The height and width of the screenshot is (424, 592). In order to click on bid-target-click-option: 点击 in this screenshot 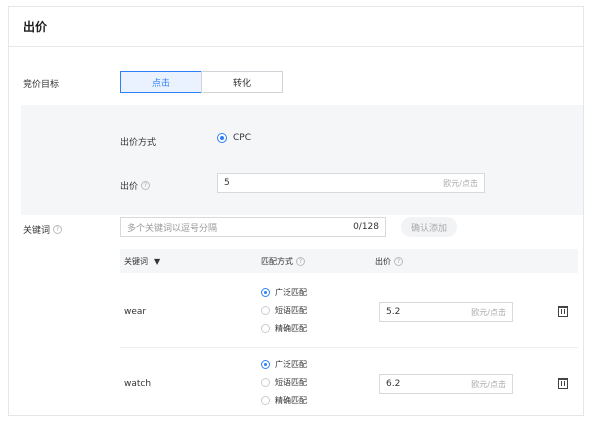, I will do `click(161, 82)`.